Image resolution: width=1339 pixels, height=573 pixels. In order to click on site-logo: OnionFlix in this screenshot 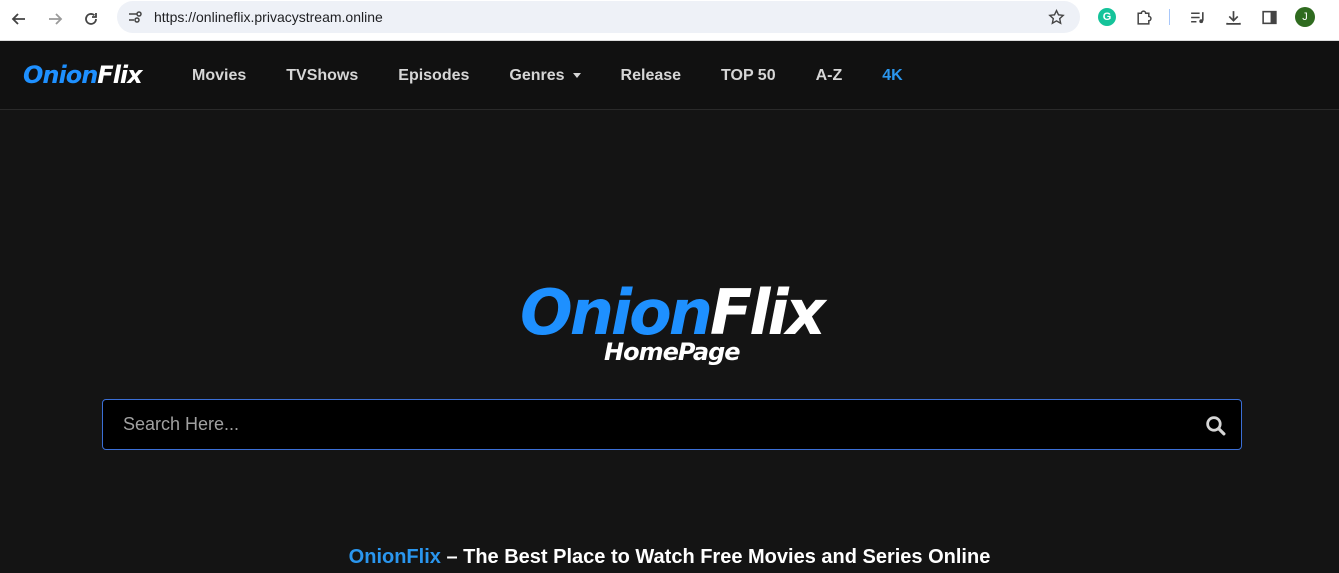, I will do `click(83, 75)`.